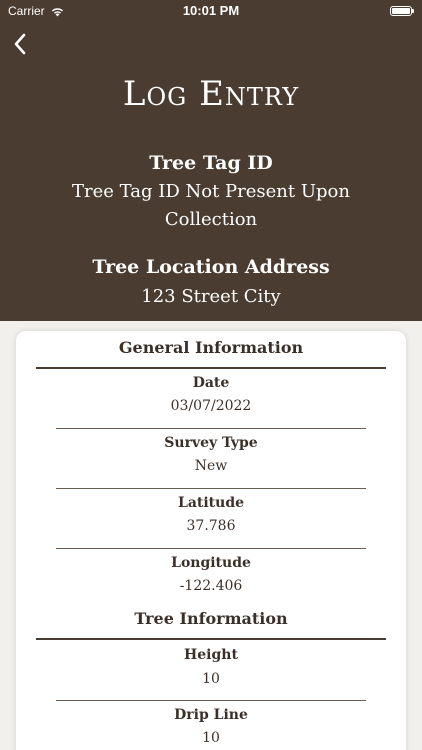 The width and height of the screenshot is (422, 750). Describe the element at coordinates (211, 503) in the screenshot. I see `latitude-label: Latitude` at that location.